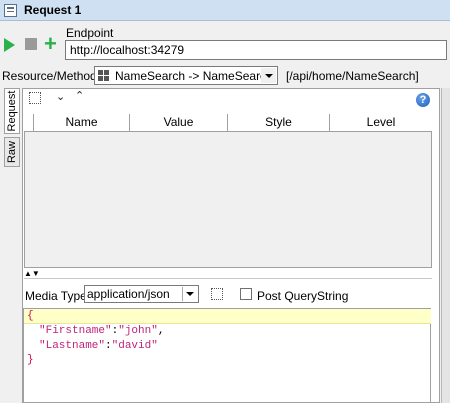 The height and width of the screenshot is (403, 450). What do you see at coordinates (138, 331) in the screenshot?
I see `json-value: "john"` at bounding box center [138, 331].